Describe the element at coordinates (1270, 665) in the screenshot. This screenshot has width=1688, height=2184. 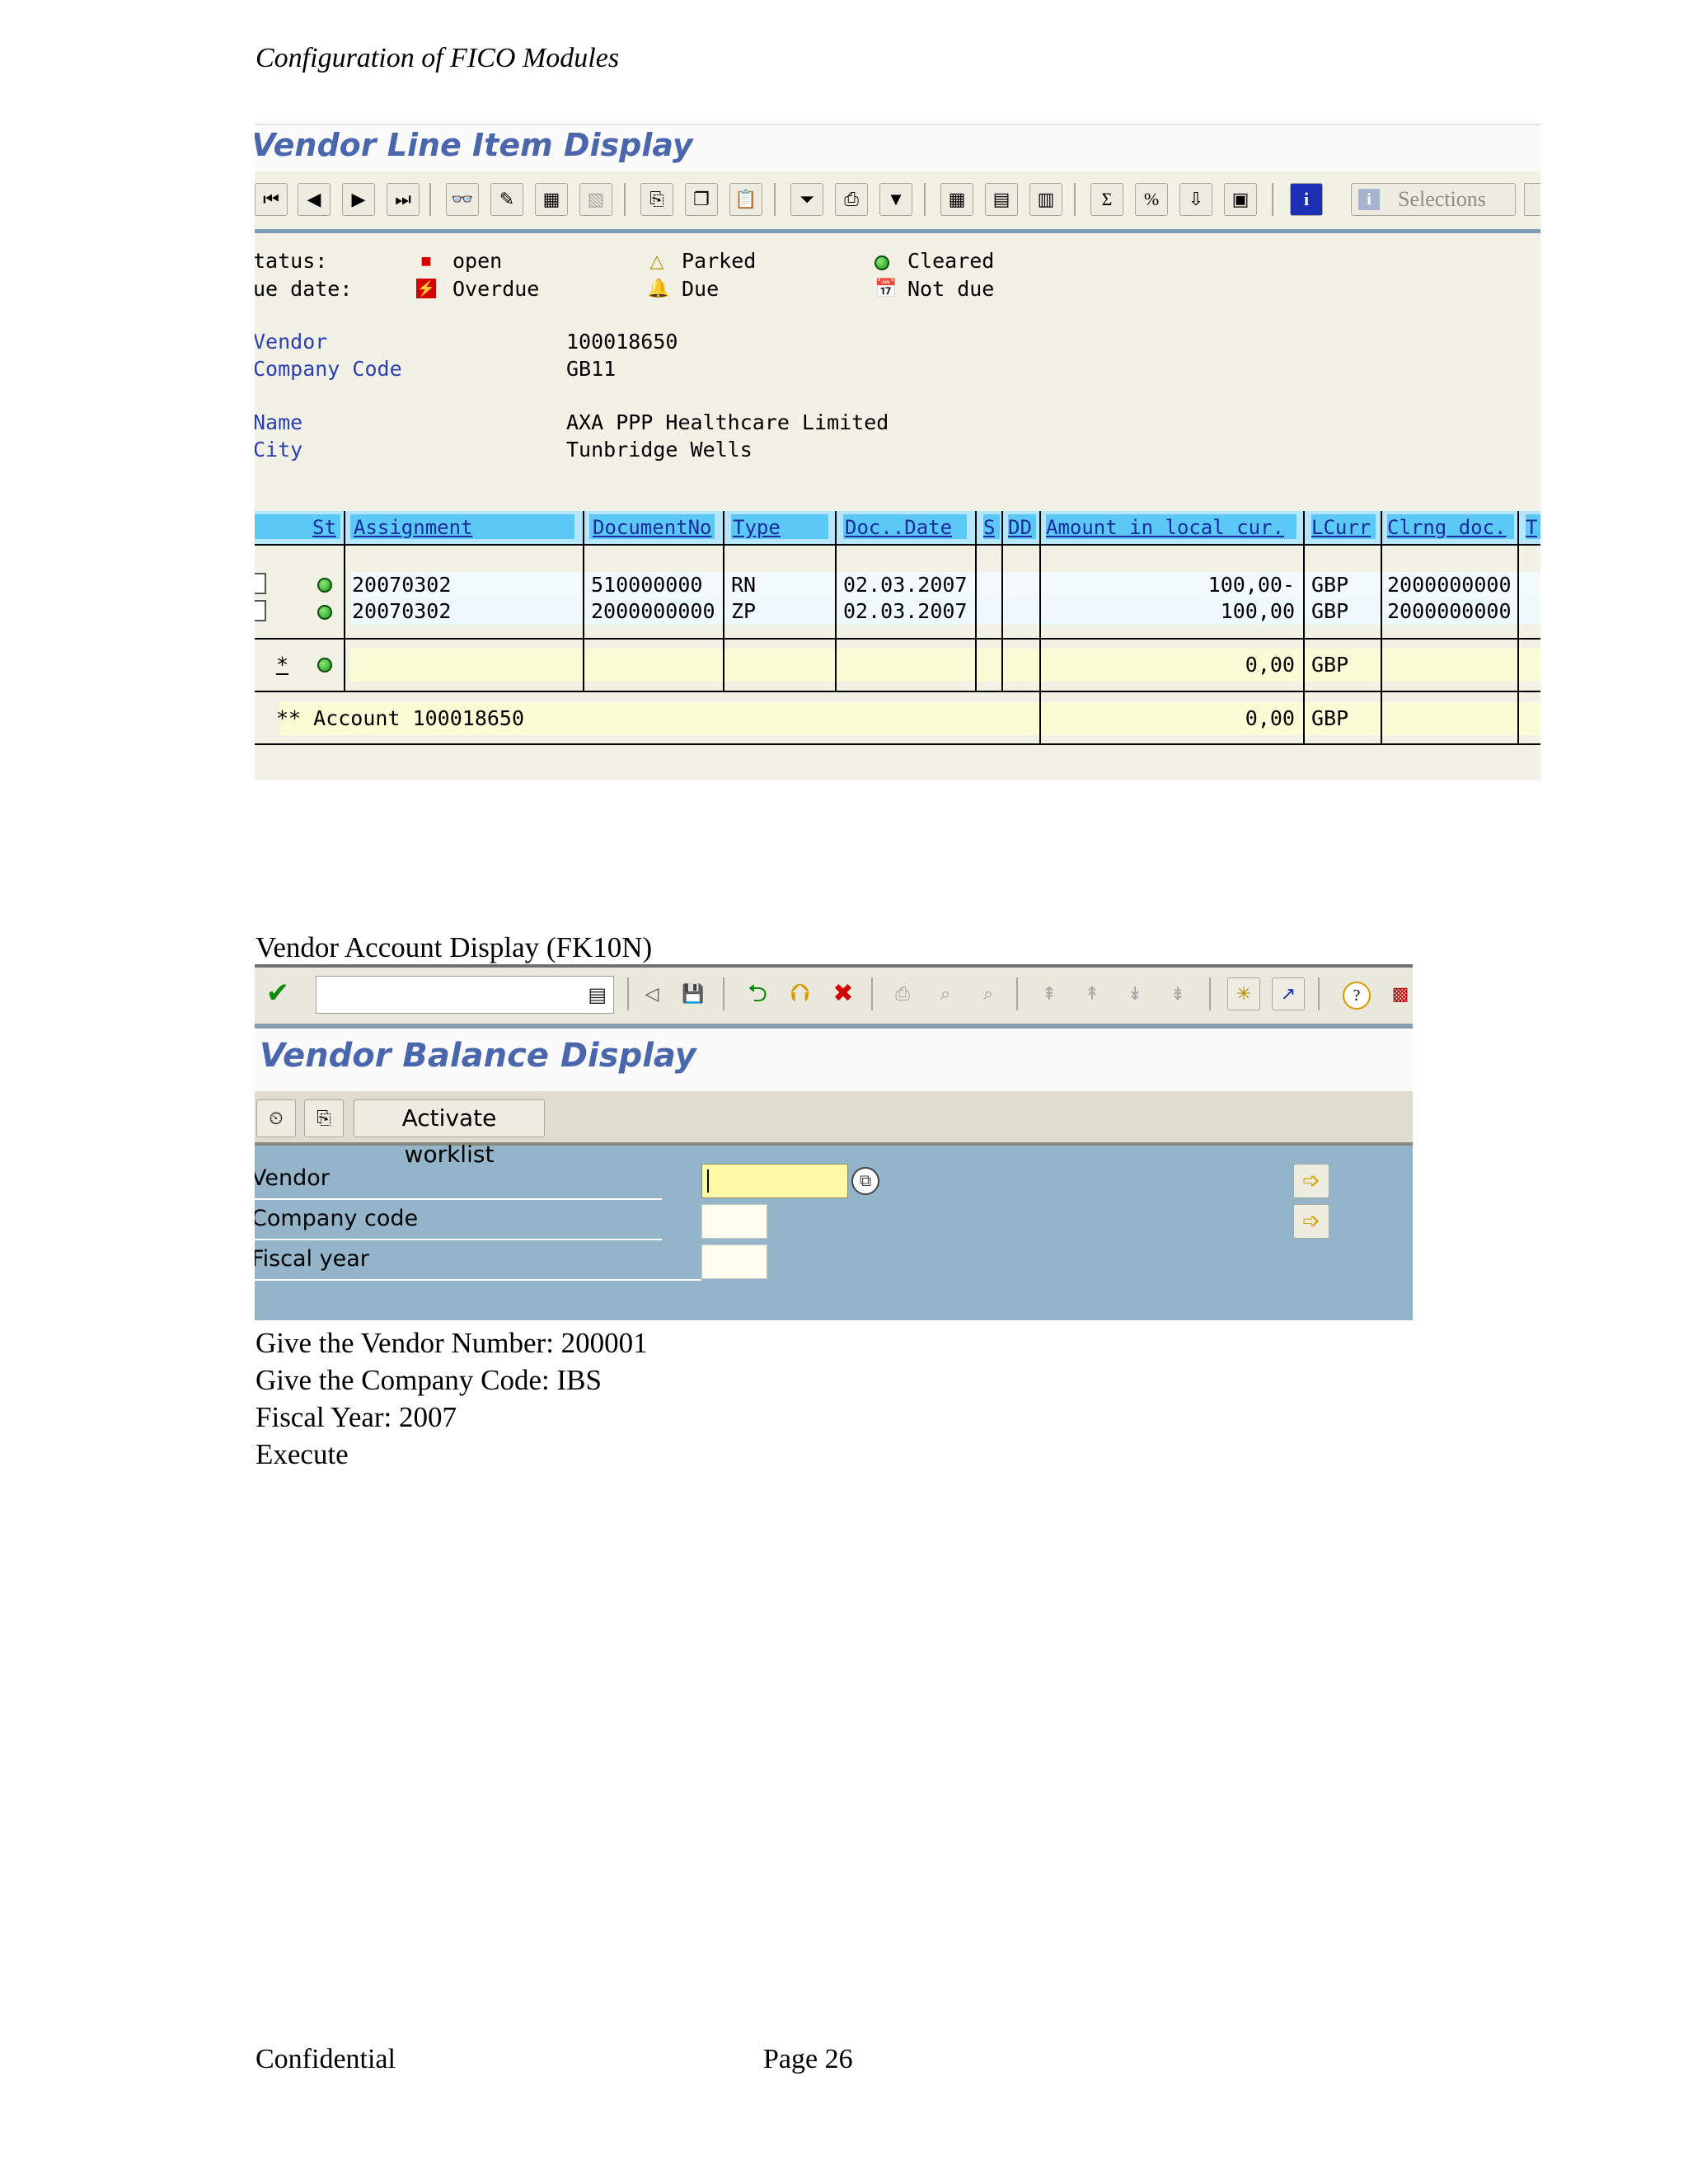
I see `subtotal-amount: 0,00` at that location.